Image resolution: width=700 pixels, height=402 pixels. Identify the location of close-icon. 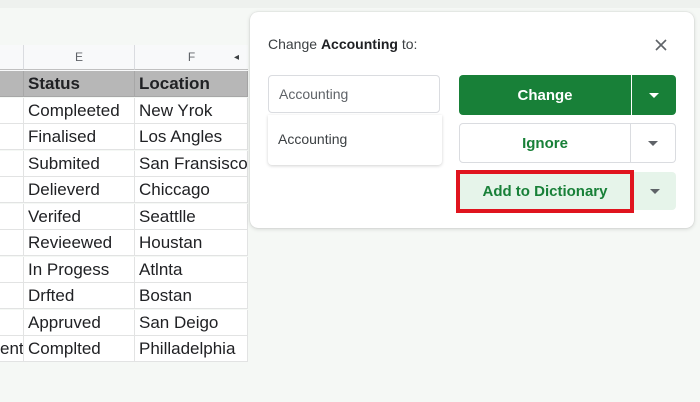
(661, 45).